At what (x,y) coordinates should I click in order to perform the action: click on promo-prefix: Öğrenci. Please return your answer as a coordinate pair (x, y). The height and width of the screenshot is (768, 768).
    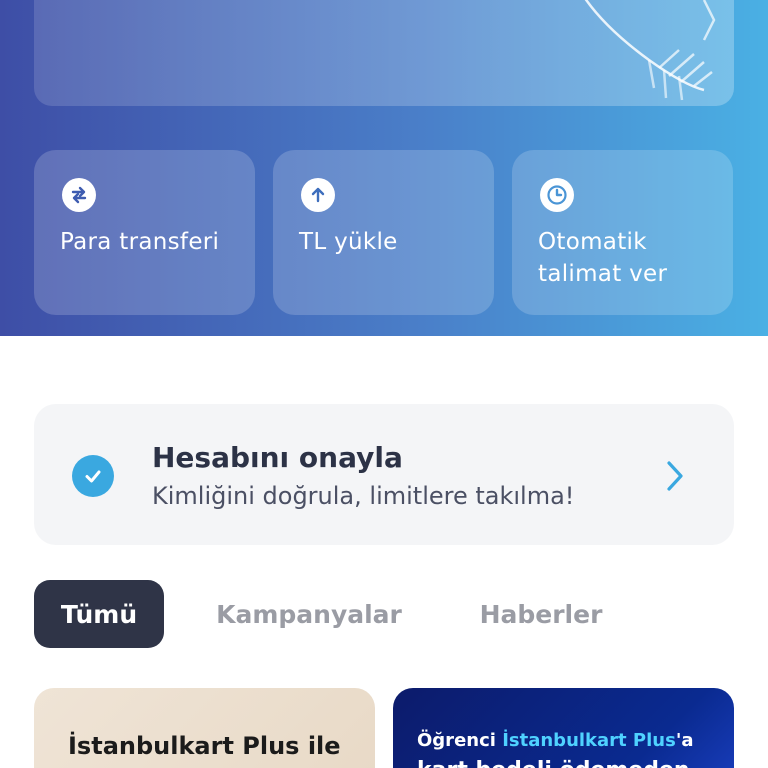
    Looking at the image, I should click on (460, 740).